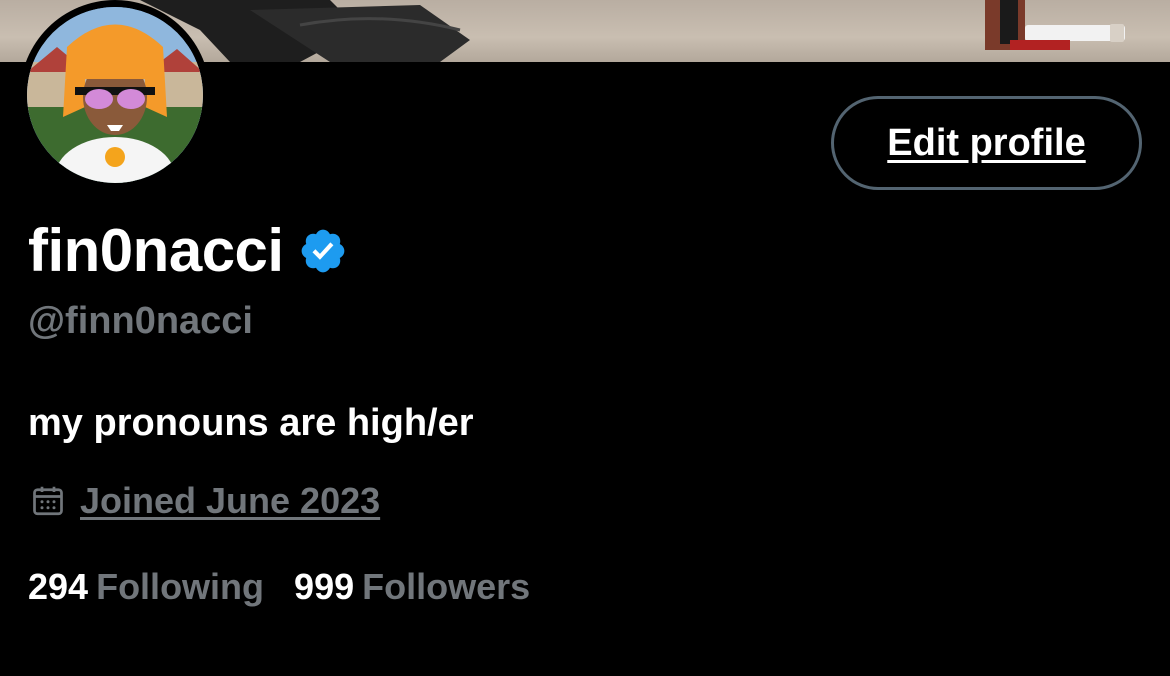  What do you see at coordinates (324, 586) in the screenshot?
I see `followers-count: 999` at bounding box center [324, 586].